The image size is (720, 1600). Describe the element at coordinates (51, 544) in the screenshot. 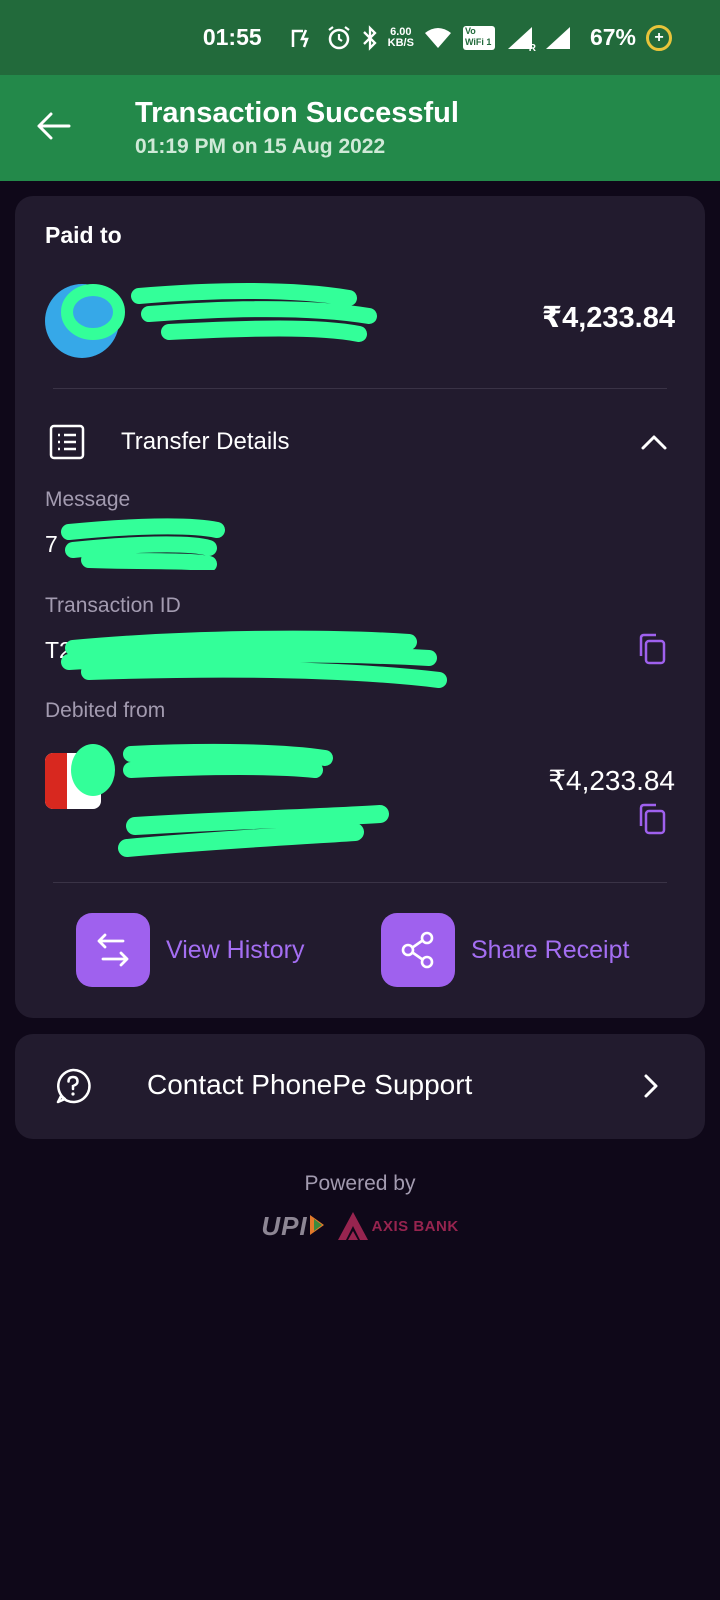

I see `message-value: 7` at that location.